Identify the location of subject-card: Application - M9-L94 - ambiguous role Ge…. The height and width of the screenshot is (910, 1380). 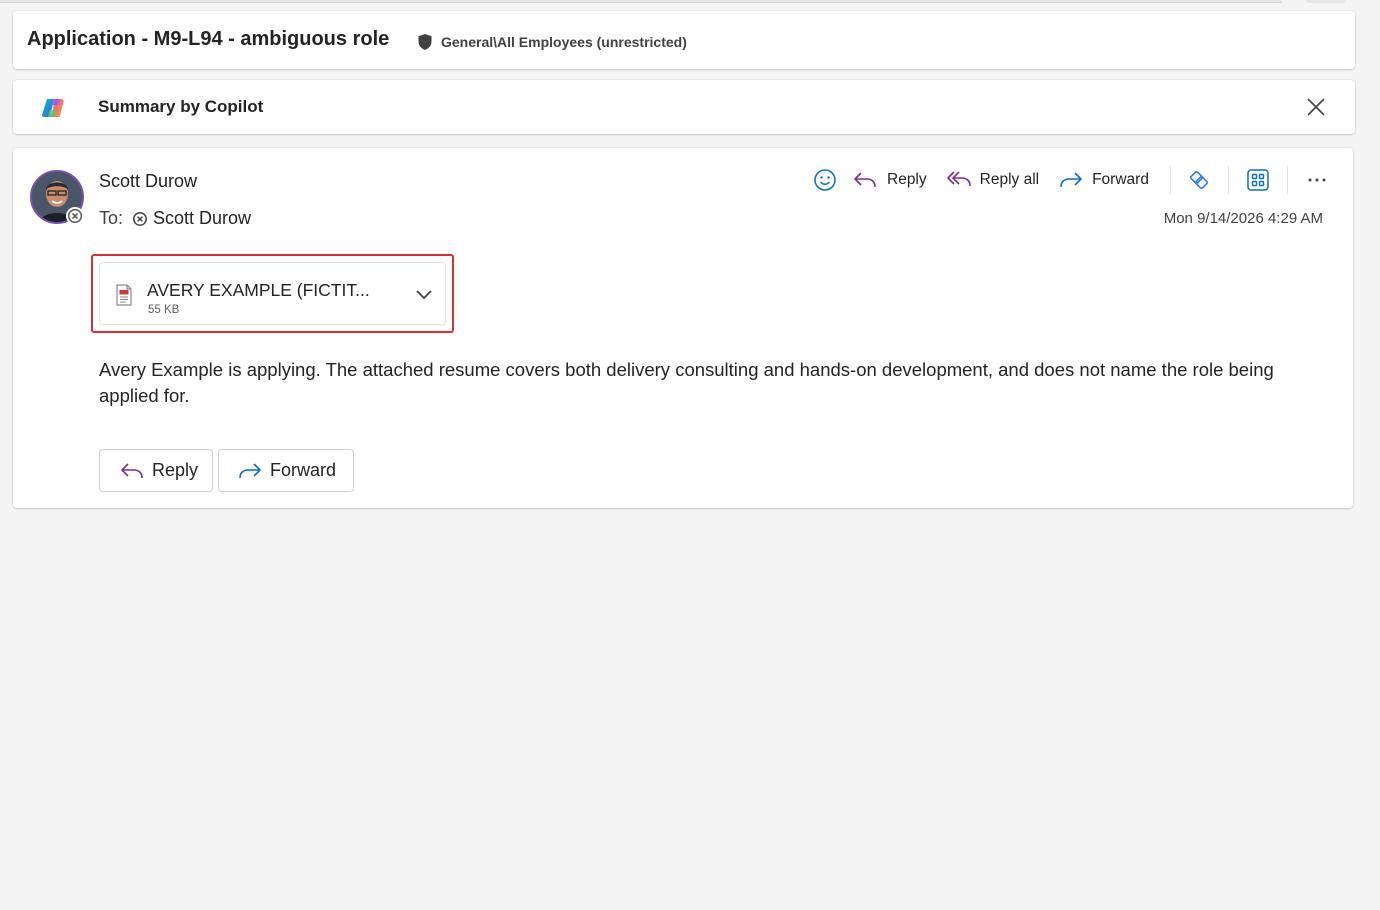
(684, 40).